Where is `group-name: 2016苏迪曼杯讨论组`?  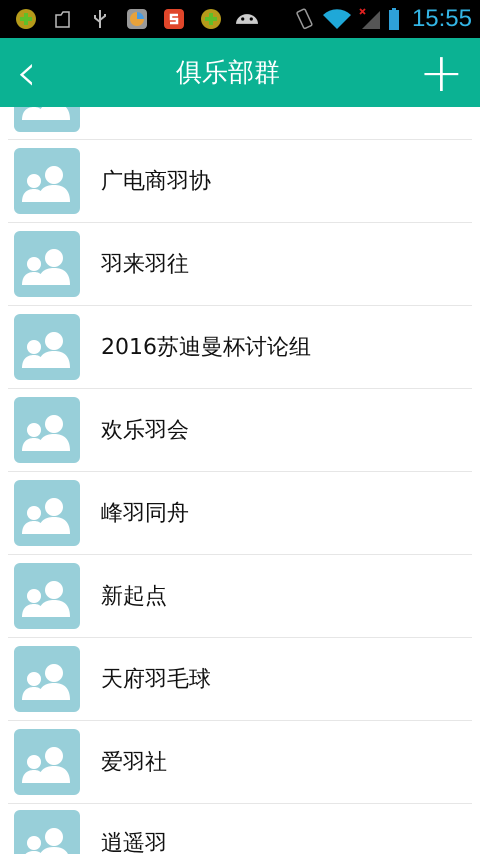 group-name: 2016苏迪曼杯讨论组 is located at coordinates (206, 348).